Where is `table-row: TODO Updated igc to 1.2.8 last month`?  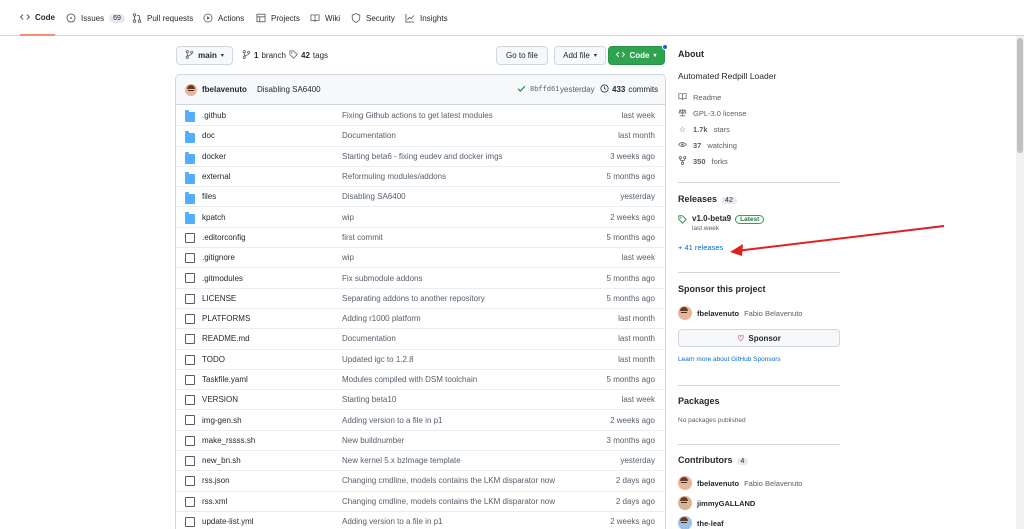 table-row: TODO Updated igc to 1.2.8 last month is located at coordinates (420, 358).